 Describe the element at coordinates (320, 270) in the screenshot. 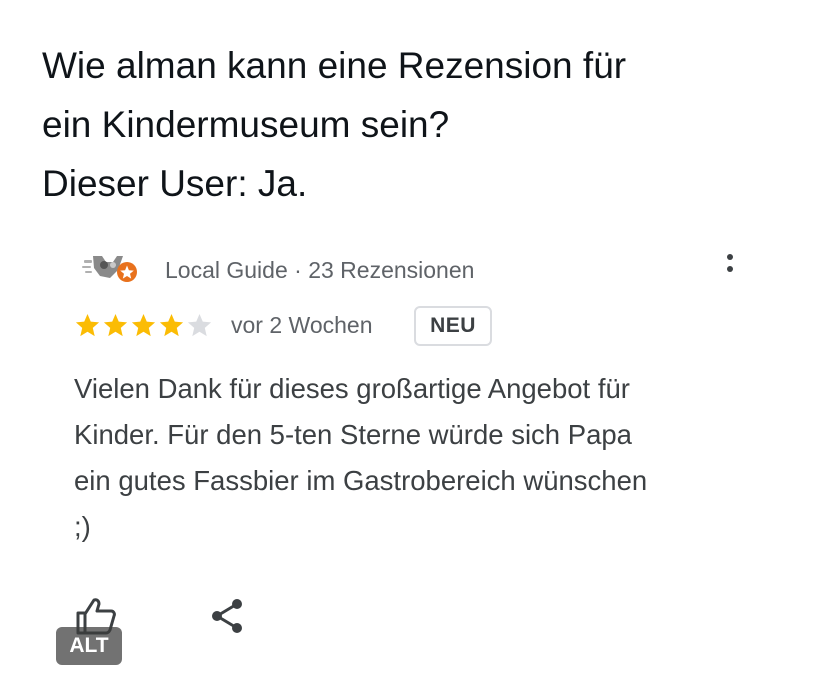

I see `author-meta: Local Guide · 23 Rezensionen` at that location.